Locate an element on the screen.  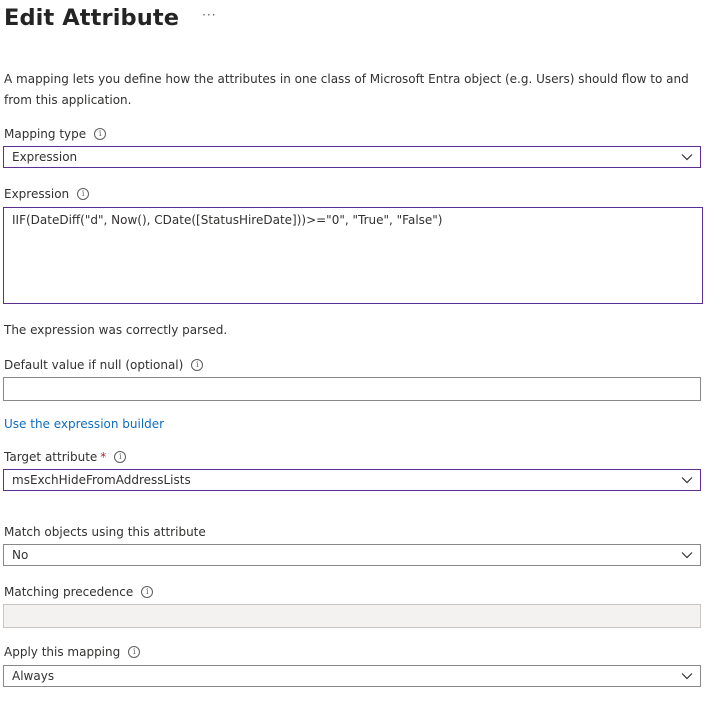
target-attribute-label: Target attribute is located at coordinates (51, 457).